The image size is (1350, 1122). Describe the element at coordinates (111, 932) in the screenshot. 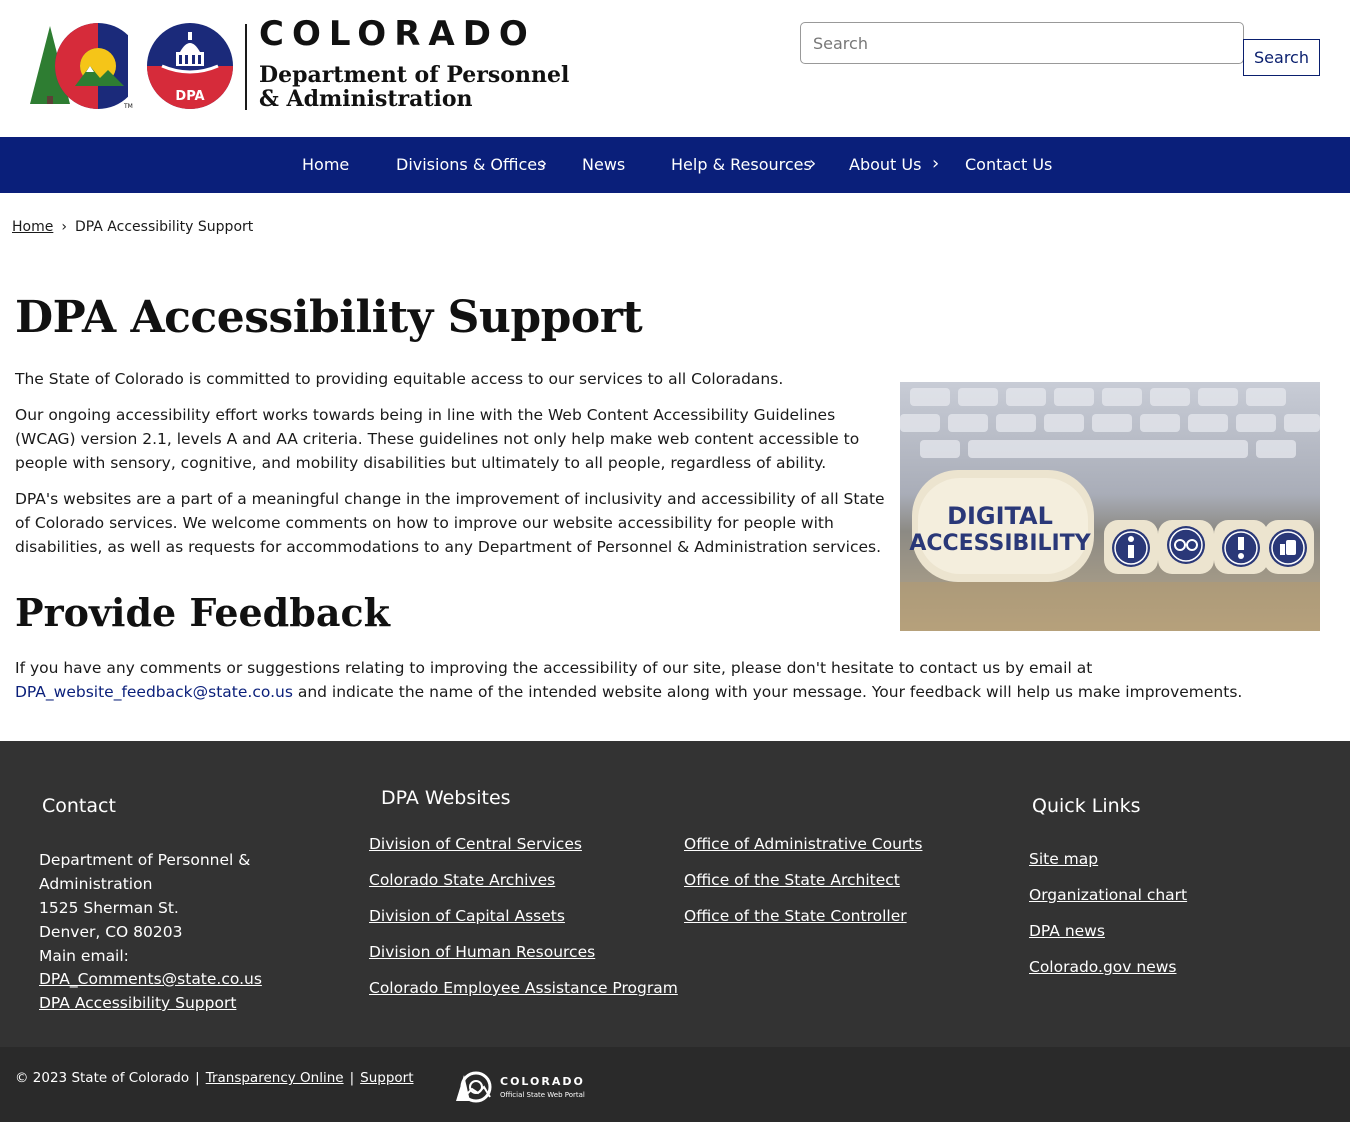

I see `contact-city: Denver, CO 80203` at that location.